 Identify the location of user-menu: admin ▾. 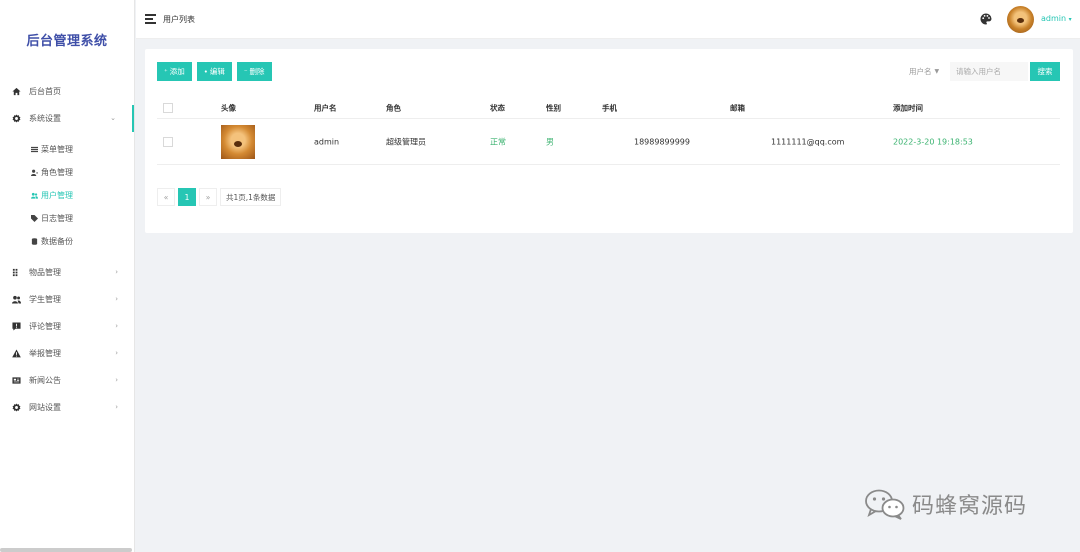
(1056, 18).